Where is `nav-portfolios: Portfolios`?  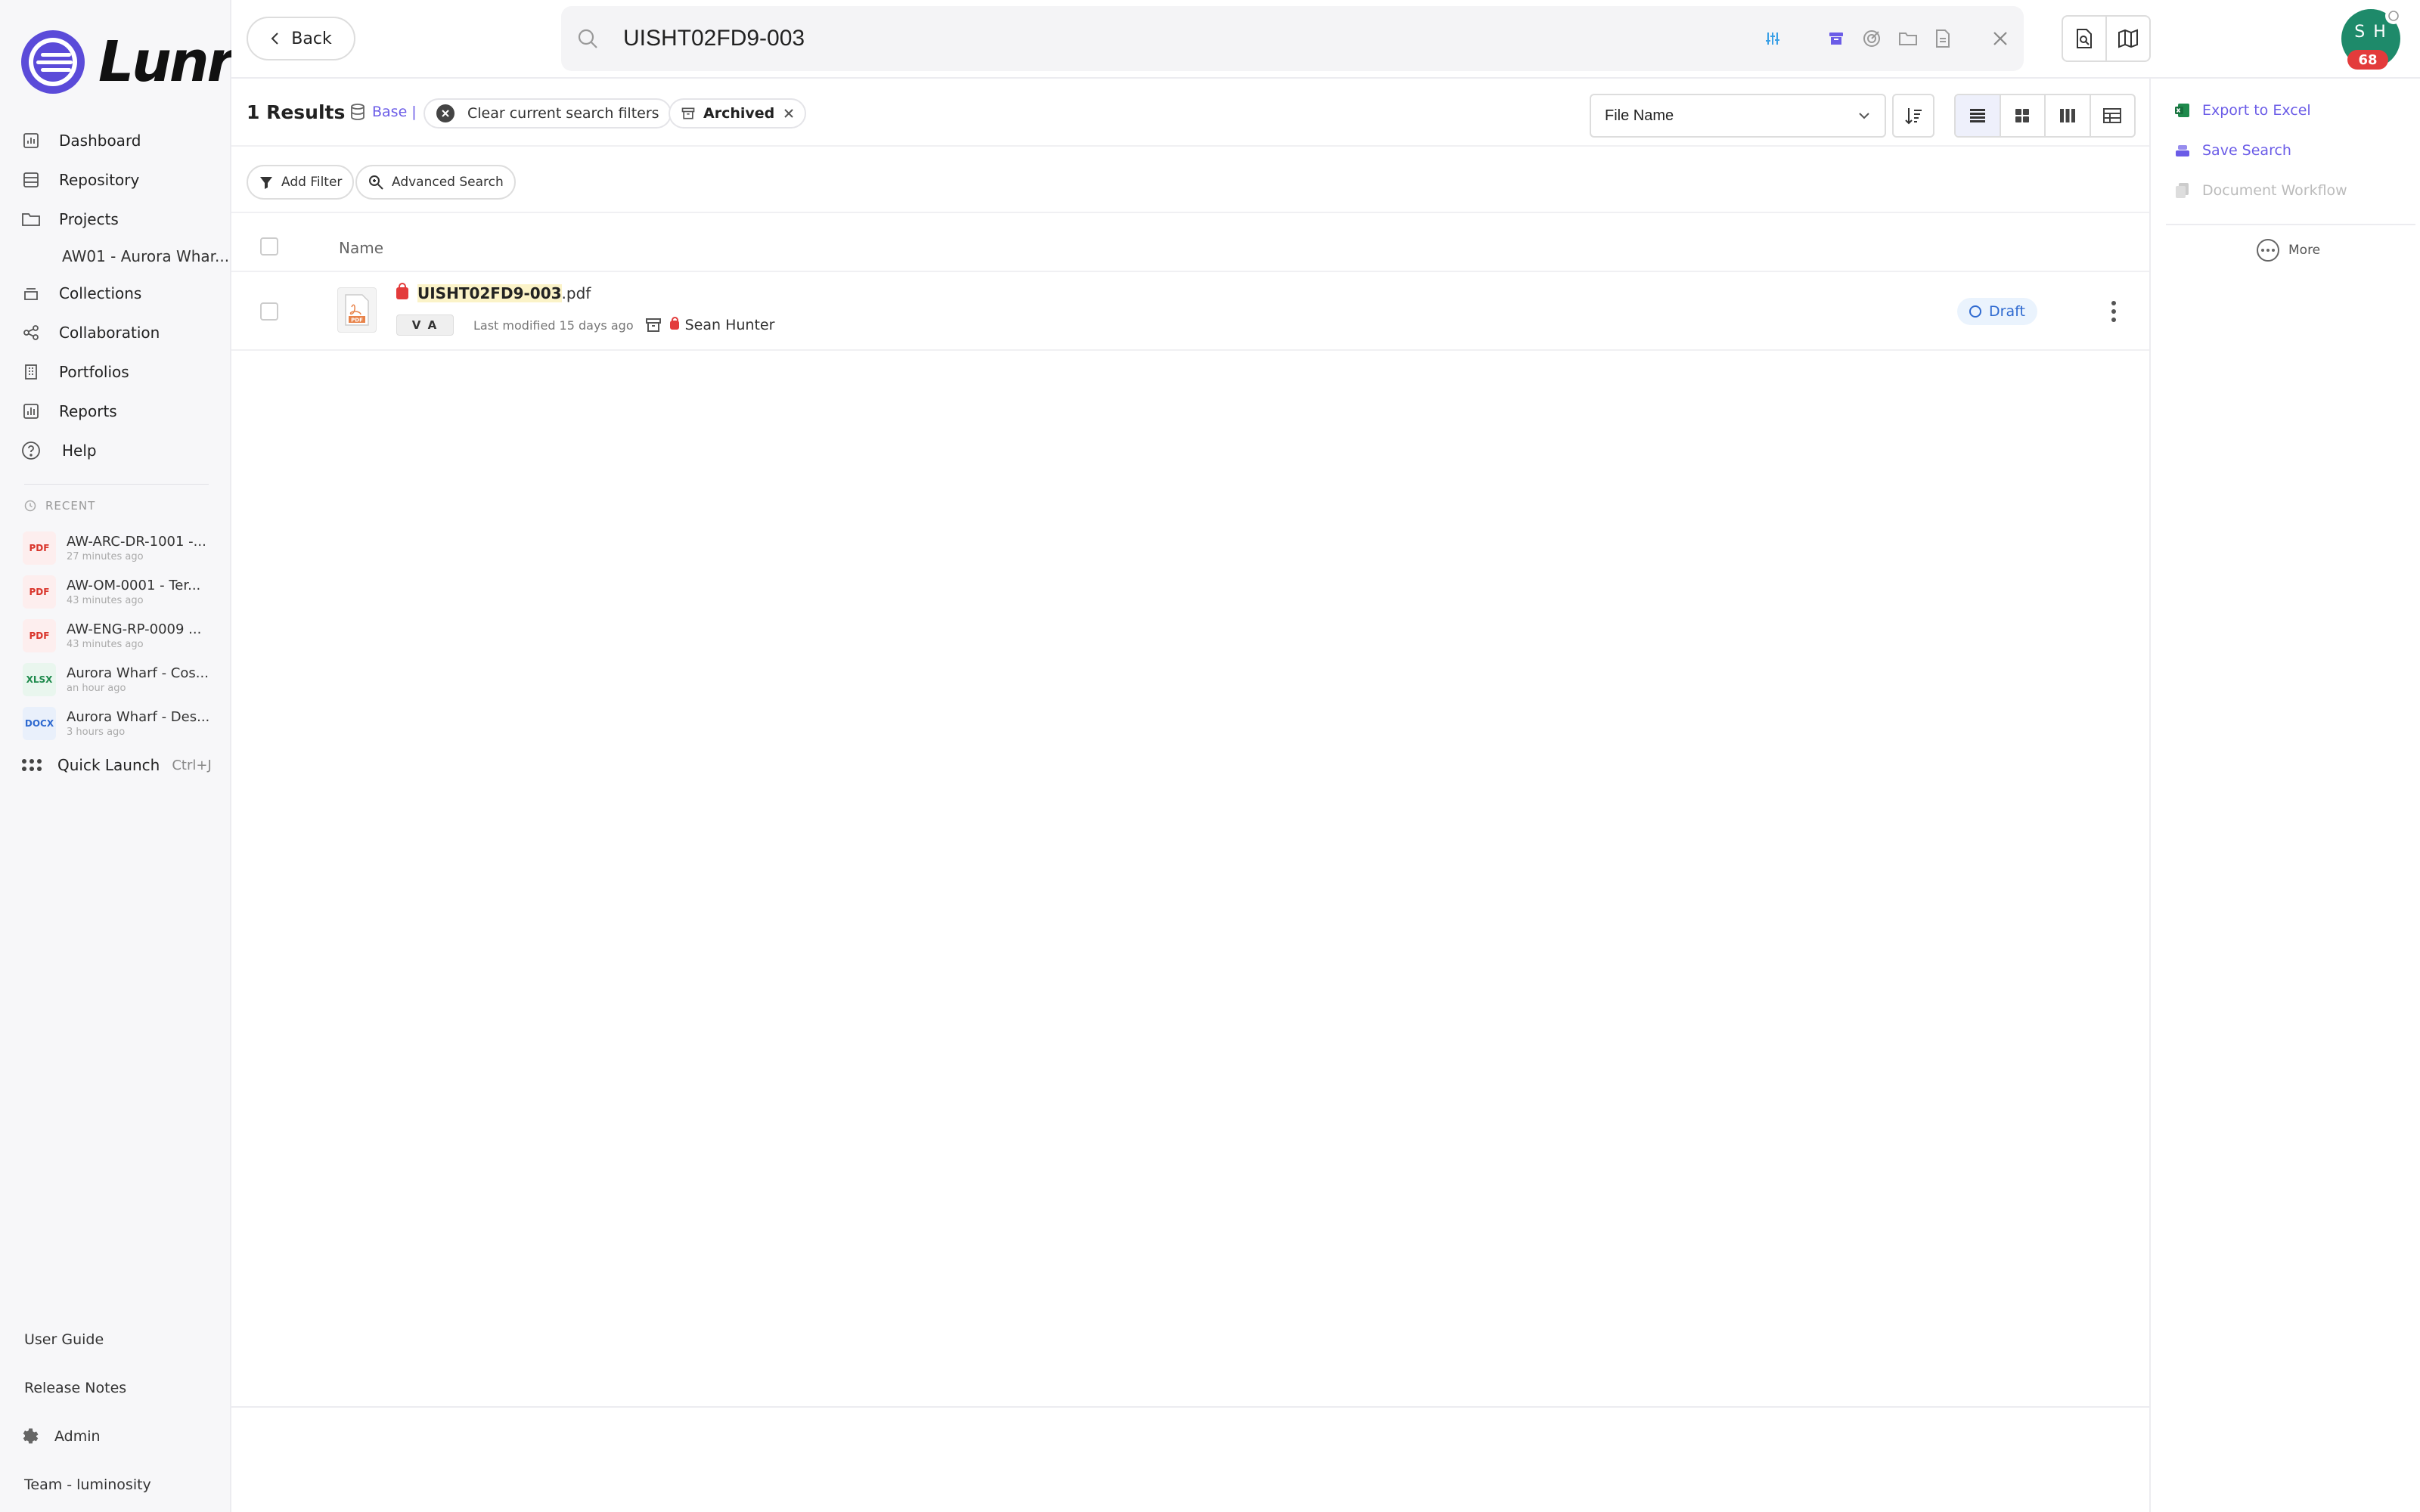 nav-portfolios: Portfolios is located at coordinates (115, 372).